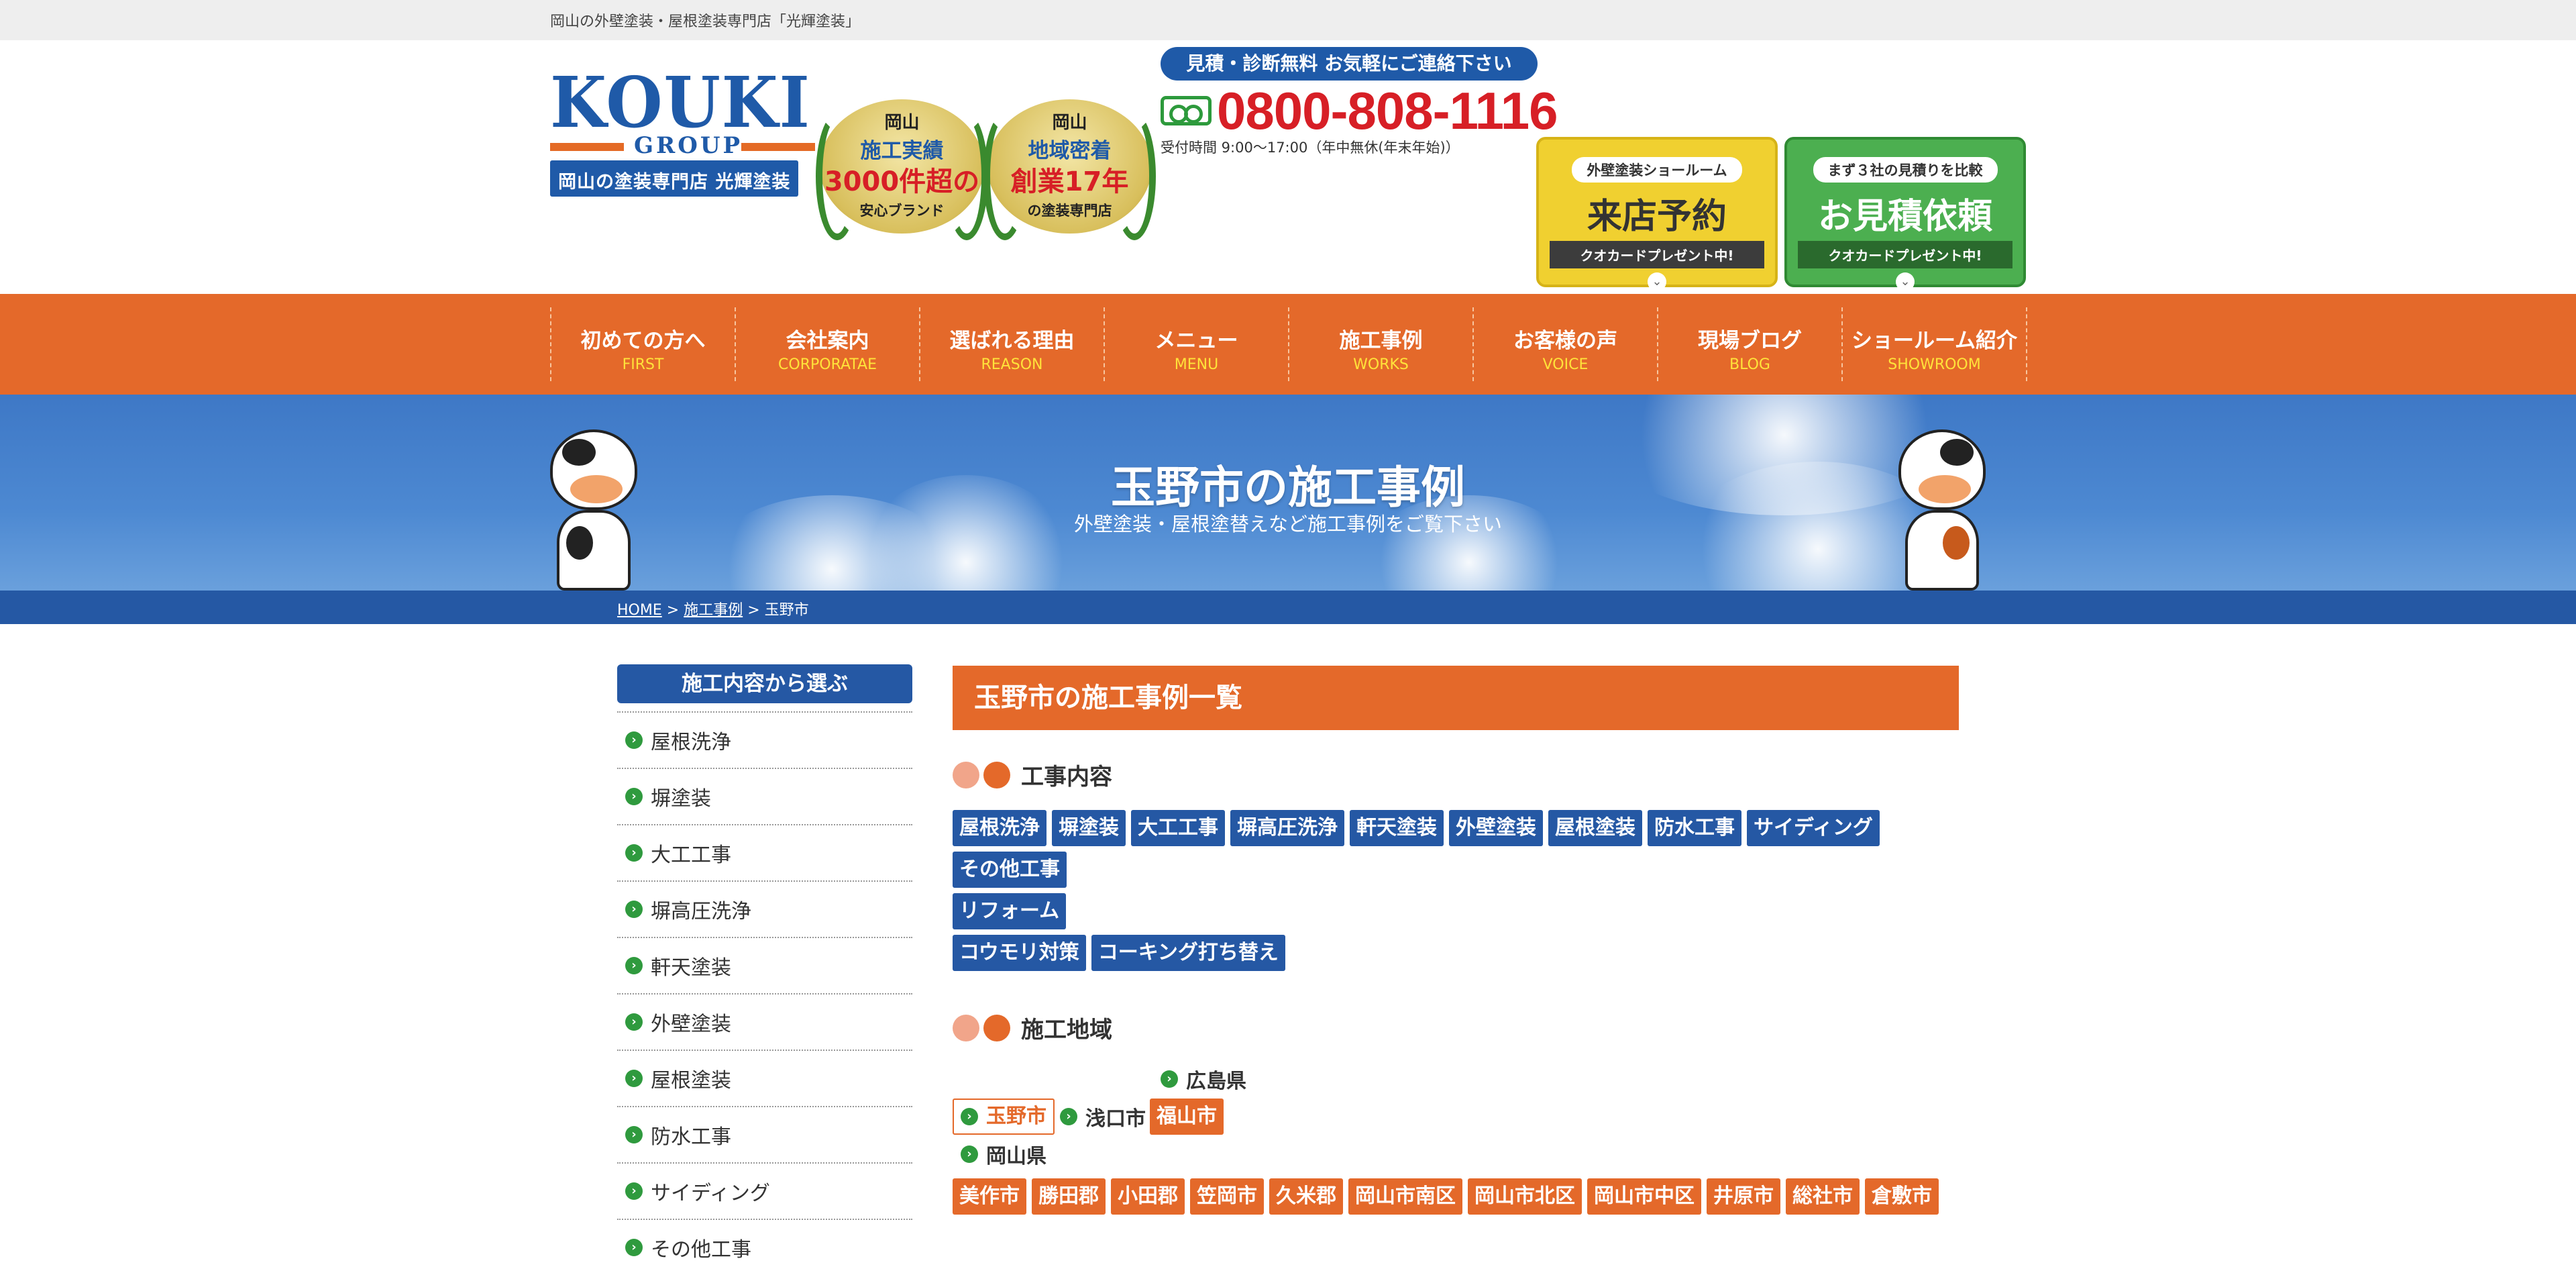 The width and height of the screenshot is (2576, 1275). What do you see at coordinates (701, 911) in the screenshot?
I see `sidebar-item-label: 塀高圧洗浄` at bounding box center [701, 911].